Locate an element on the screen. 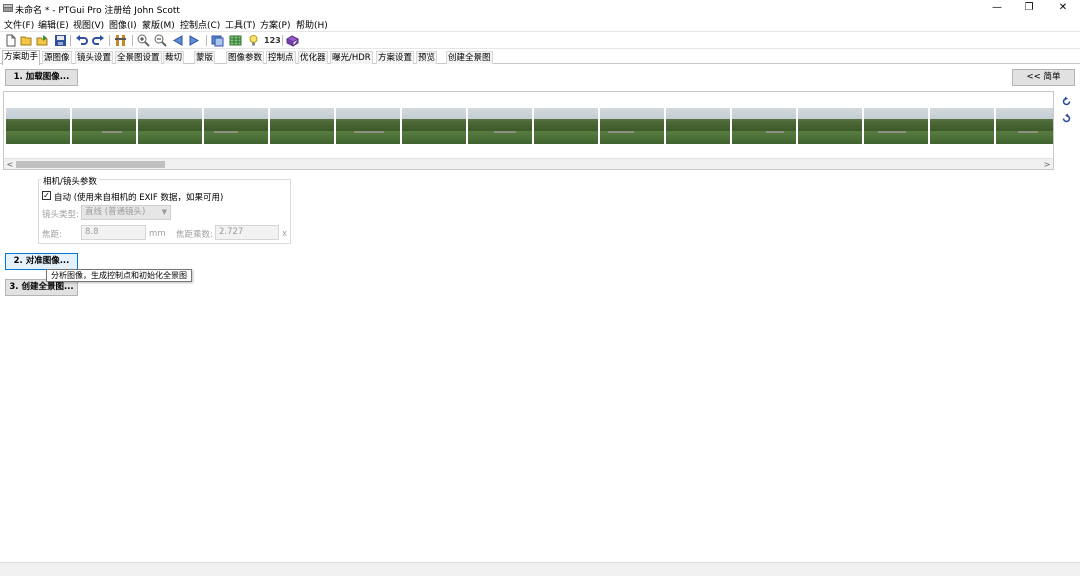  previous-image-icon is located at coordinates (177, 40).